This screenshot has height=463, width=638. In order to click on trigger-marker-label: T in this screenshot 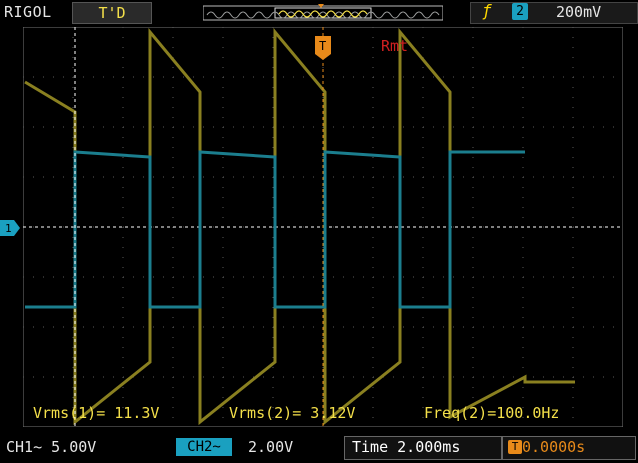, I will do `click(322, 46)`.